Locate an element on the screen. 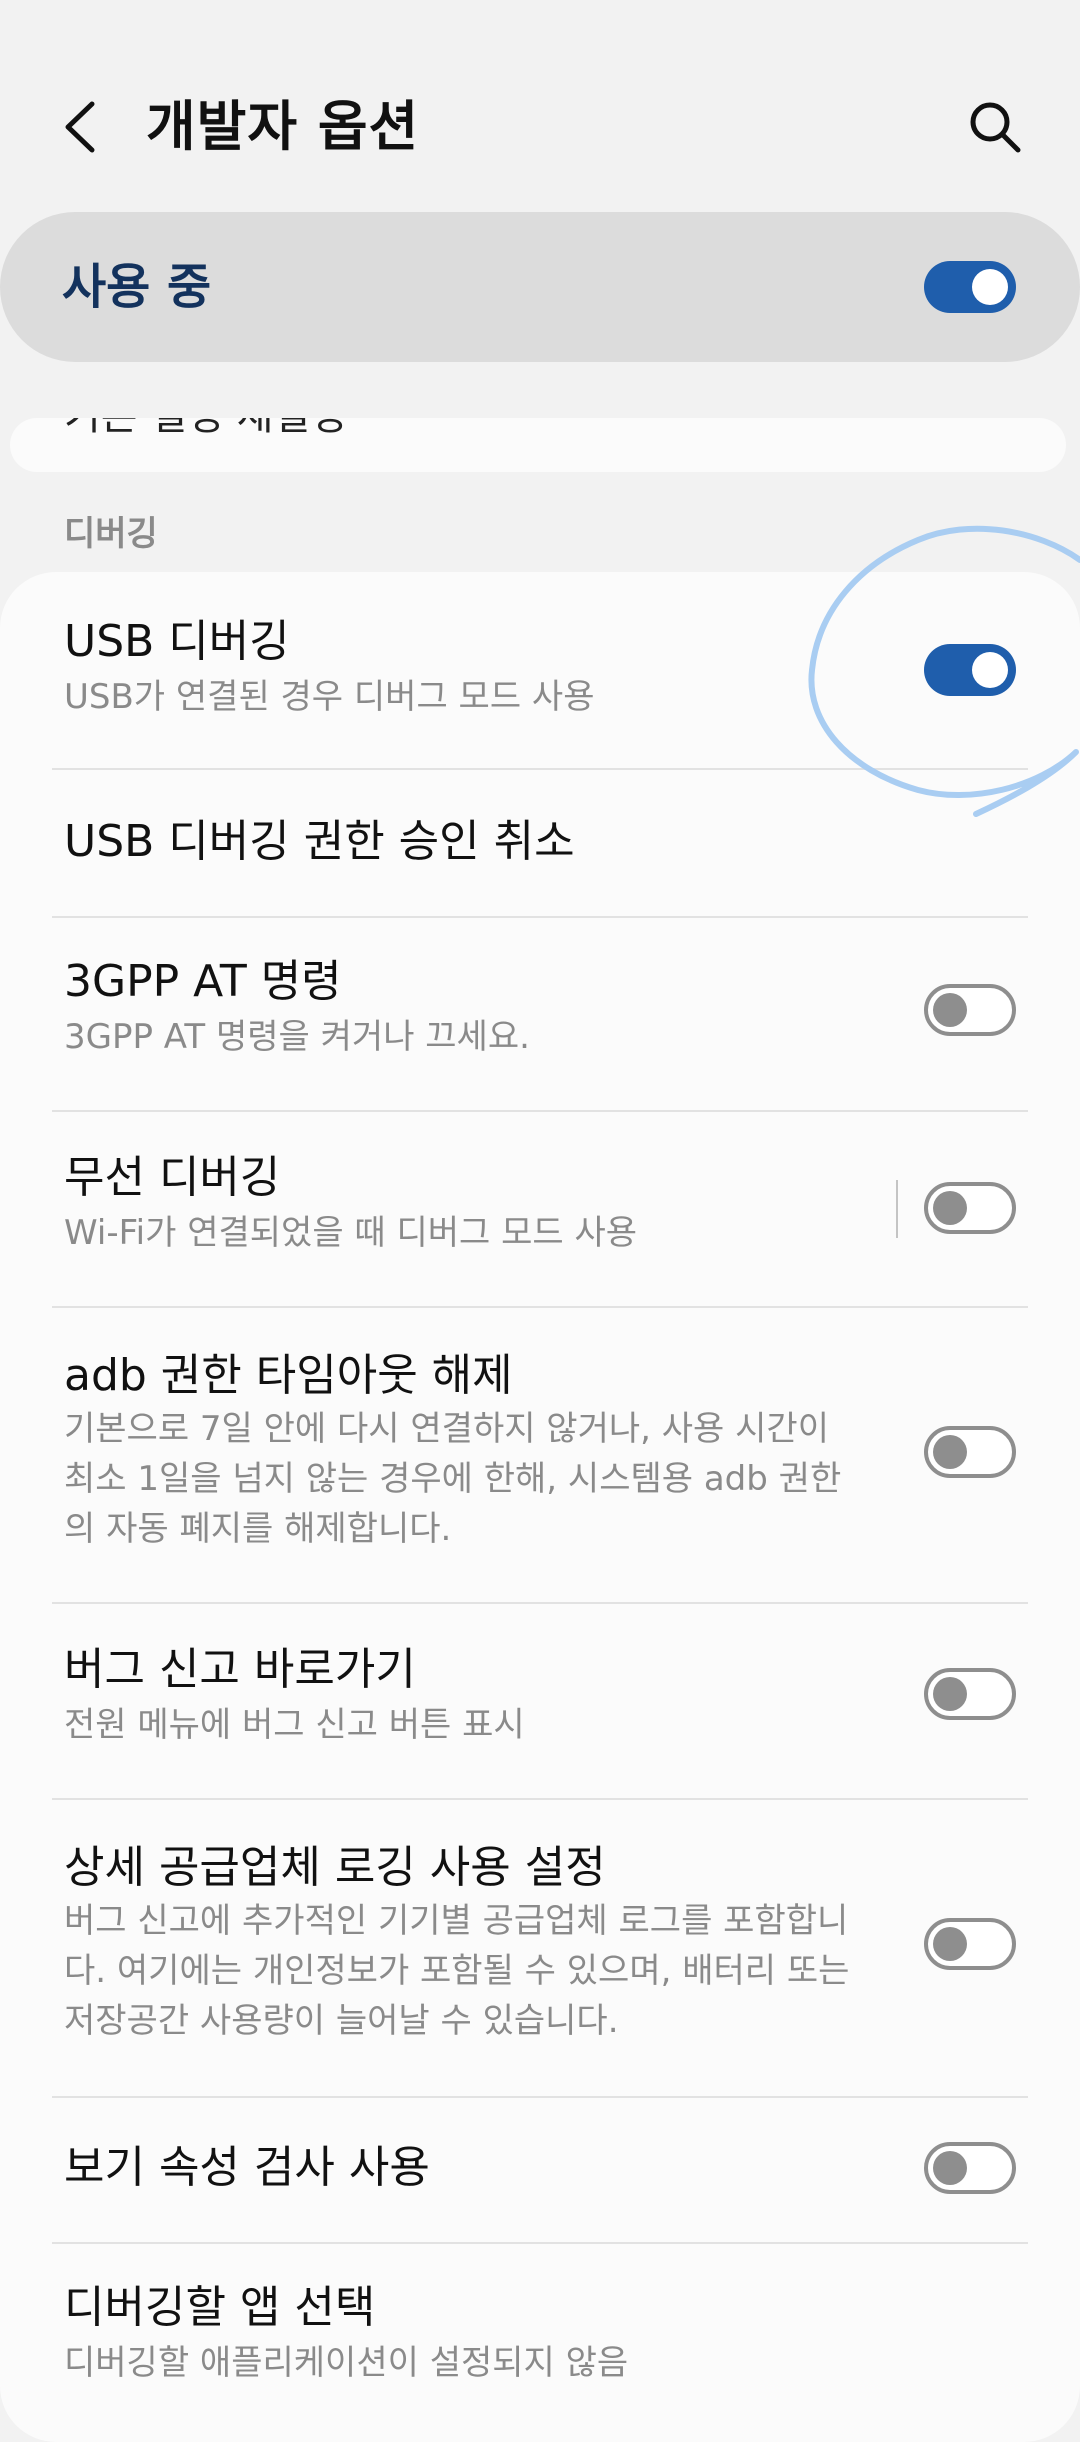  setting-subtitle: 3GPP AT 명령을 켜거나 끄세요. is located at coordinates (297, 1037).